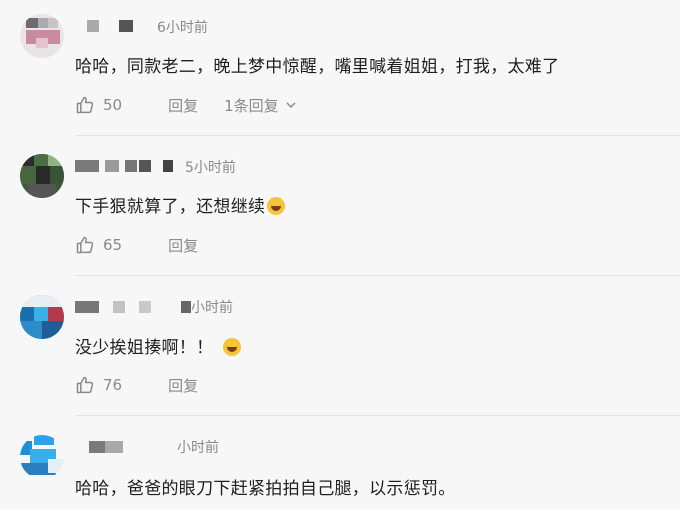 This screenshot has width=680, height=509. Describe the element at coordinates (182, 28) in the screenshot. I see `comment-time: 6小时前` at that location.